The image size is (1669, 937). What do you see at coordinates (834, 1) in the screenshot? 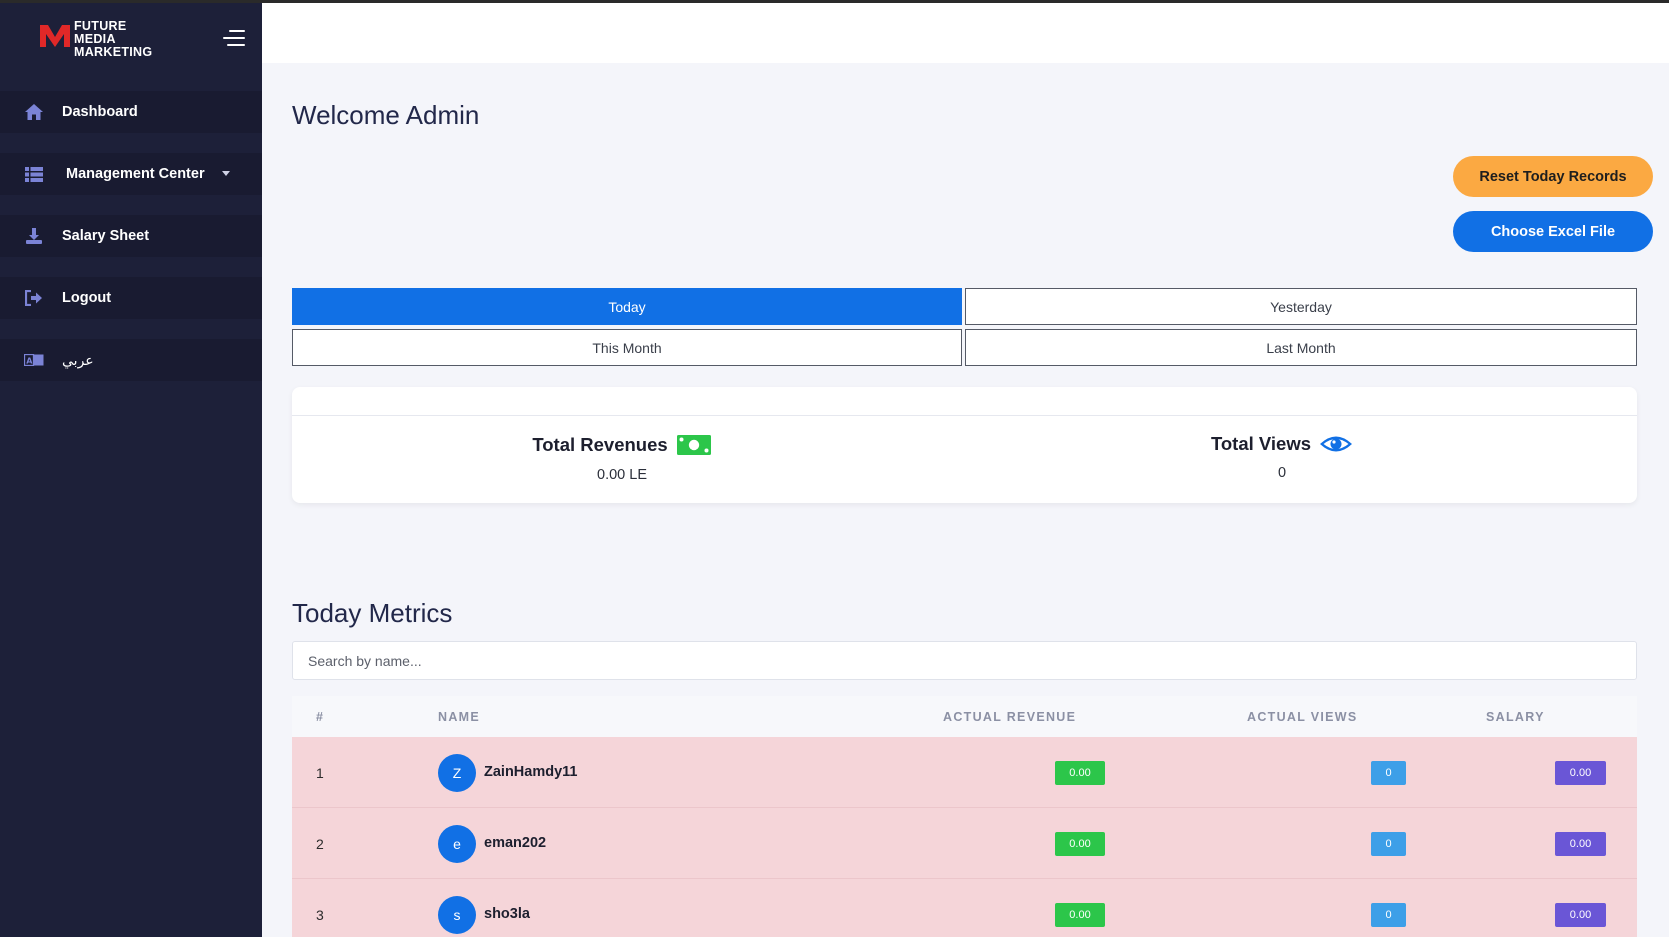
I see `window-top-border` at bounding box center [834, 1].